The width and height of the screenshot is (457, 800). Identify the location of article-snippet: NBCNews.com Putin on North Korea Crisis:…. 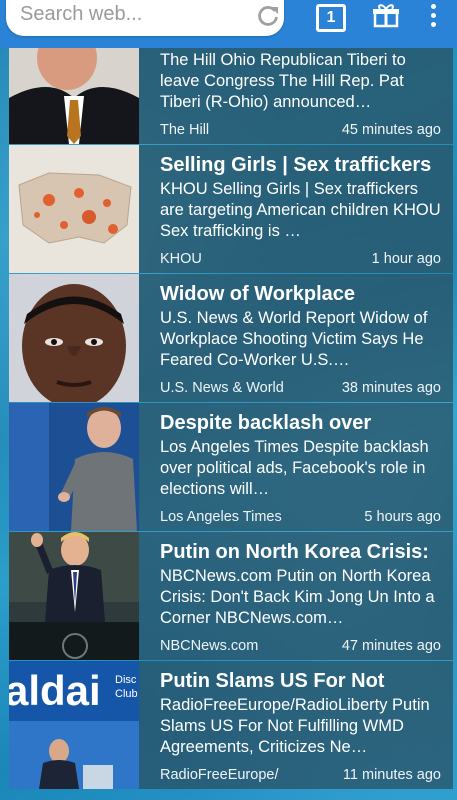
(297, 597).